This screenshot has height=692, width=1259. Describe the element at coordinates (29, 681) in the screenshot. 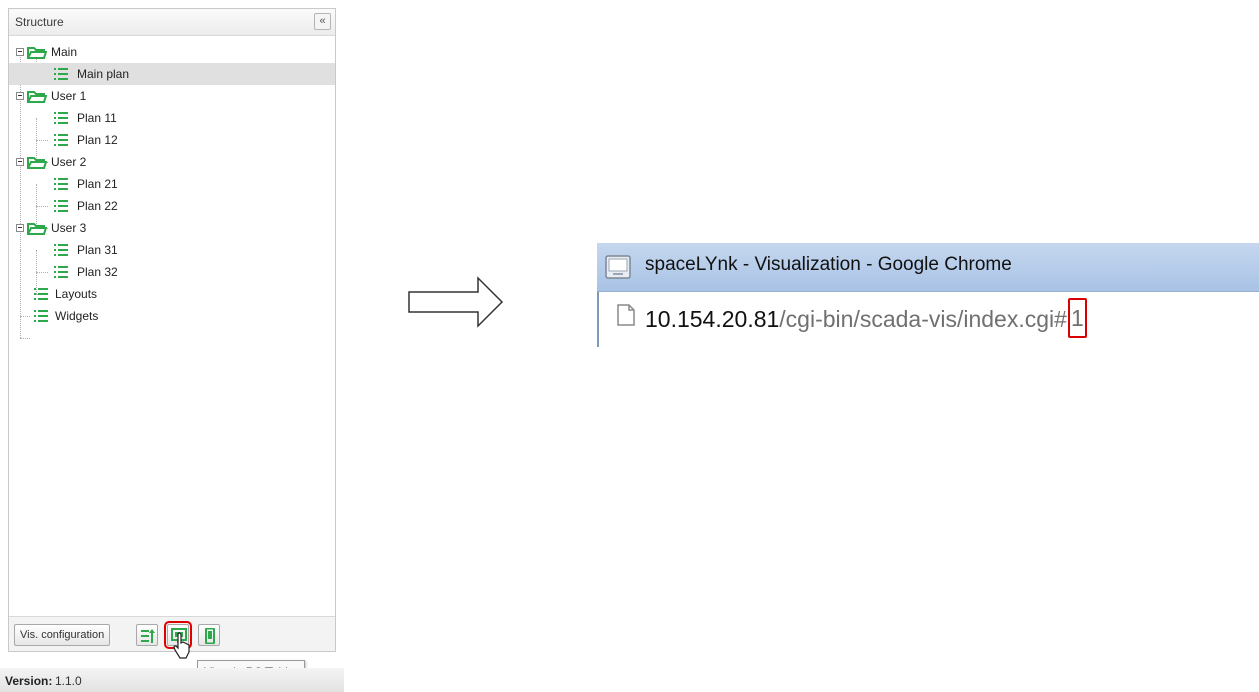

I see `version-label: Version:` at that location.